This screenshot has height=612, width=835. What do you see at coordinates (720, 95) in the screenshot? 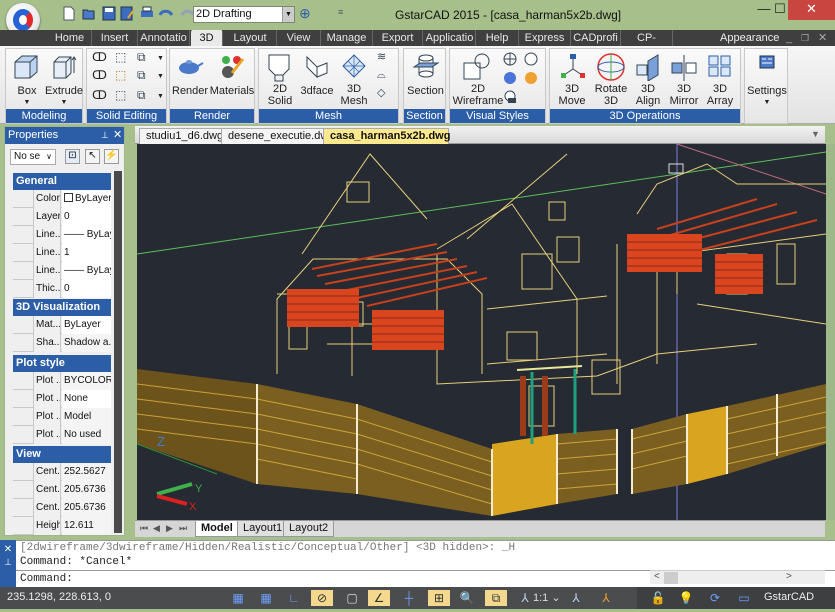
I see `3d-array-button: 3D Array` at bounding box center [720, 95].